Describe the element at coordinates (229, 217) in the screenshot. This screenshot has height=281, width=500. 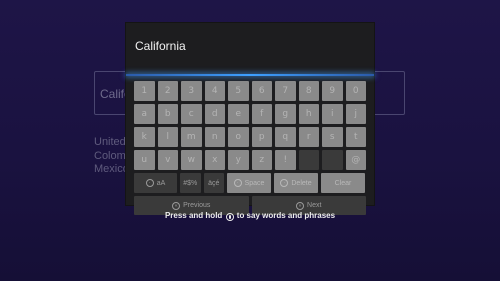
I see `microphone-icon` at that location.